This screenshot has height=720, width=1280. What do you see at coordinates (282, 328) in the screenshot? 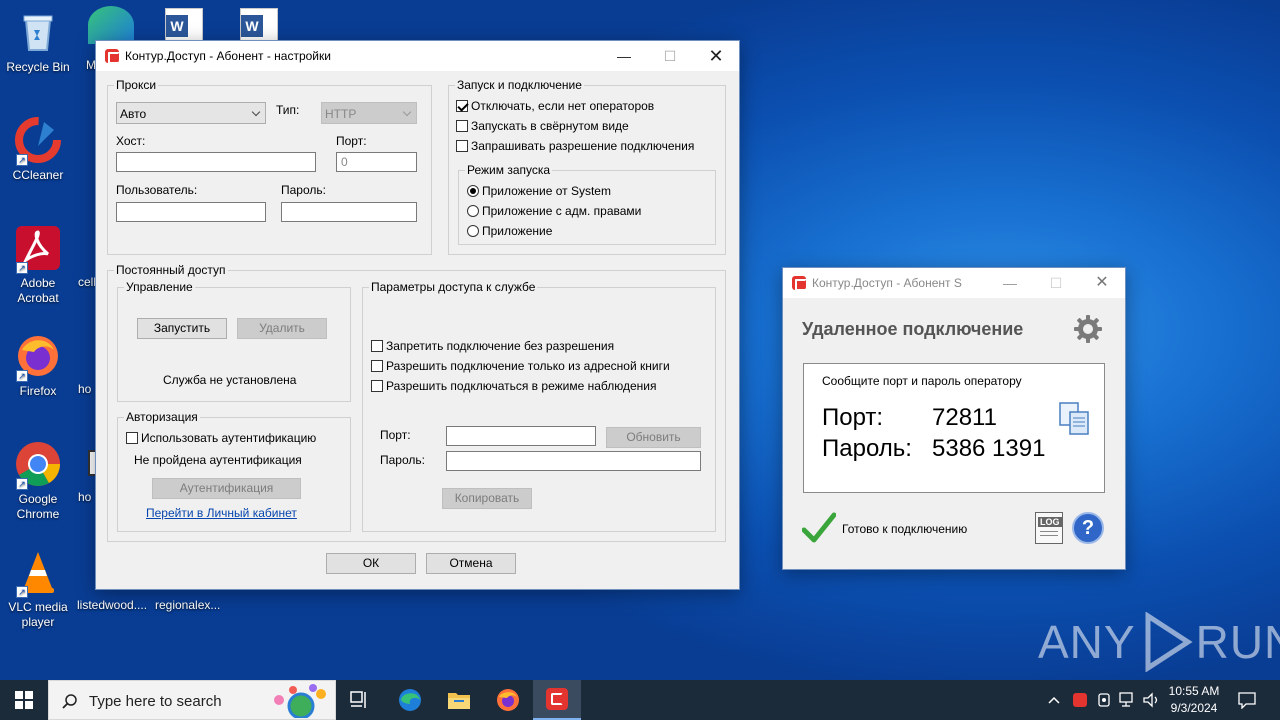
I see `delete-service-button: Удалить` at bounding box center [282, 328].